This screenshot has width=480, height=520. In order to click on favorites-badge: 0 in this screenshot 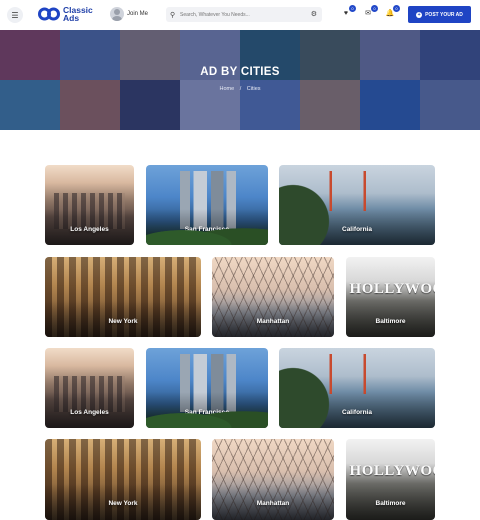, I will do `click(352, 8)`.